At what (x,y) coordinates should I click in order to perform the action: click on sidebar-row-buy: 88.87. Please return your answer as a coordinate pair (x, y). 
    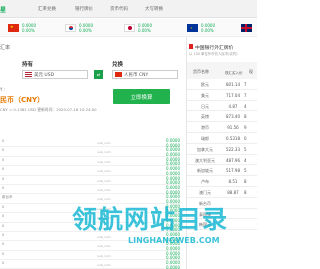
    Looking at the image, I should click on (233, 192).